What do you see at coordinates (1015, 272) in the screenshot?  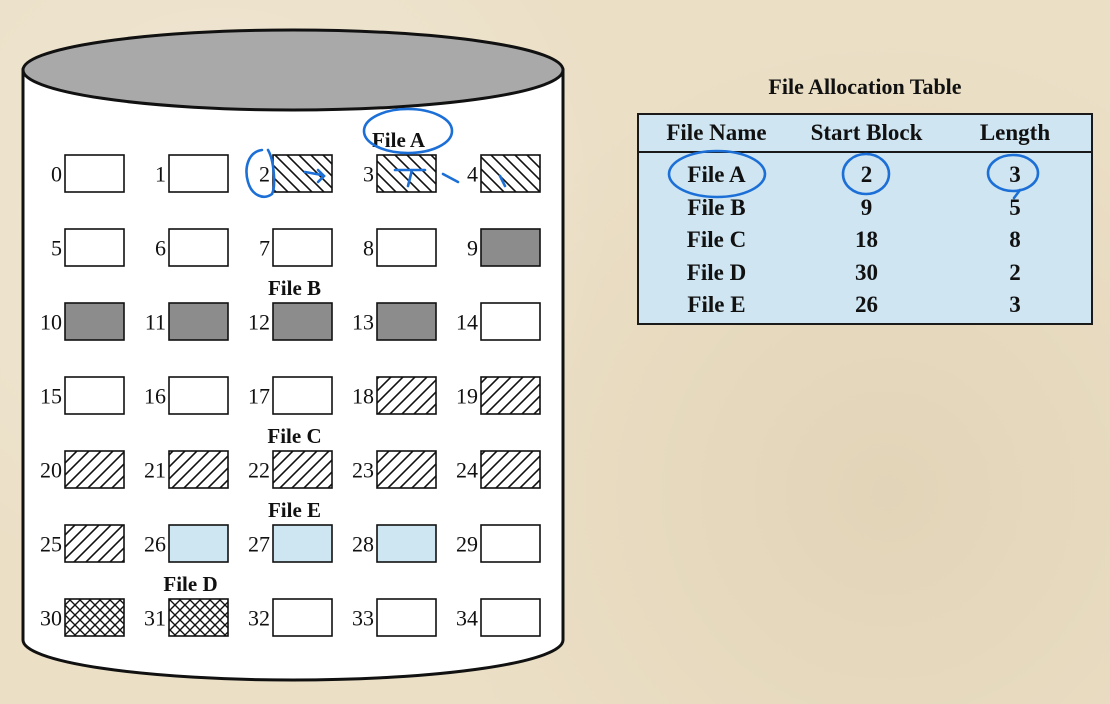 I see `fat-cell-length: 2` at bounding box center [1015, 272].